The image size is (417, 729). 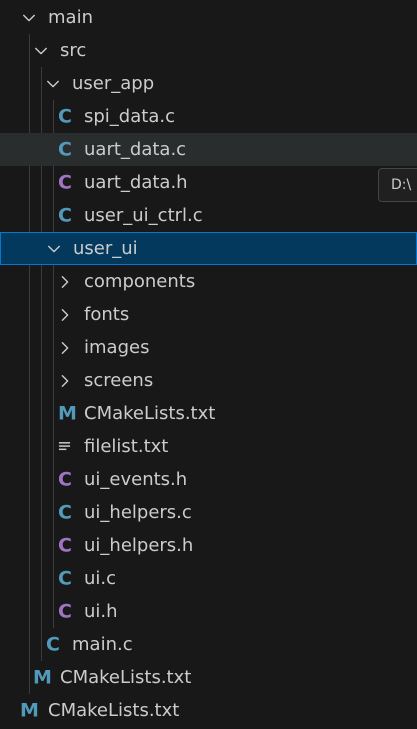 I want to click on tree-folder-components: components, so click(x=208, y=281).